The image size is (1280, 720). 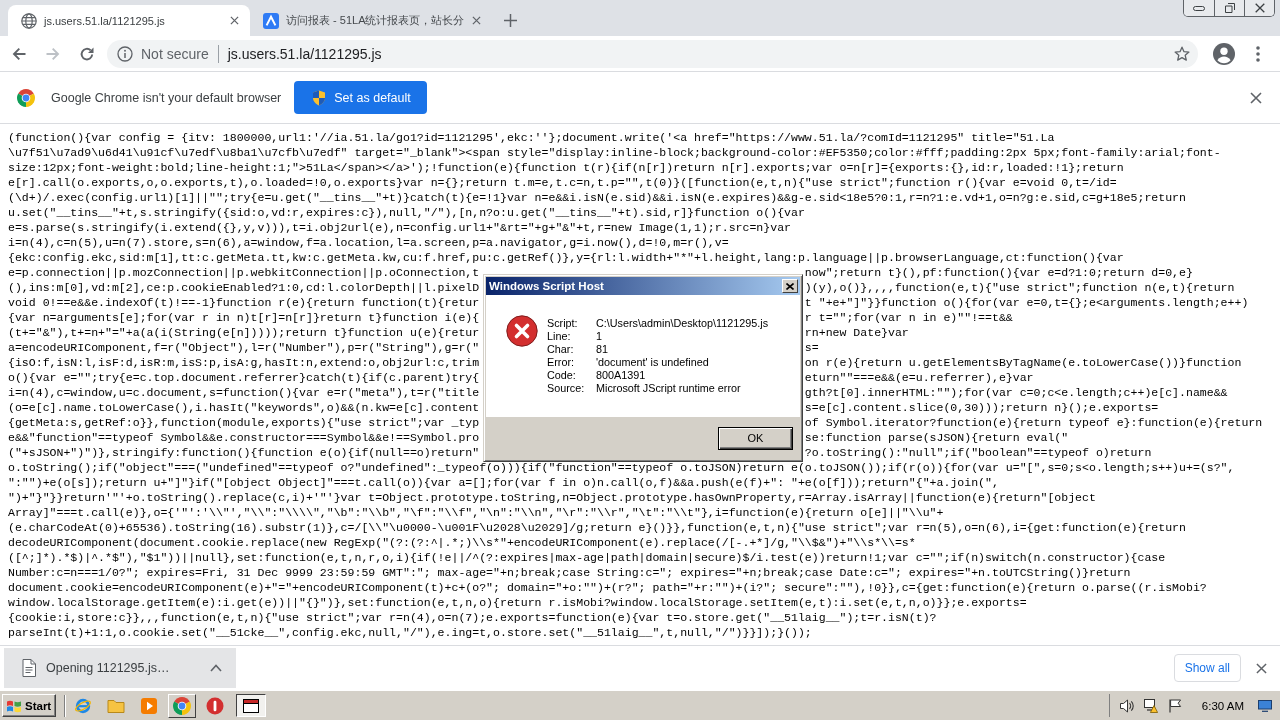 What do you see at coordinates (87, 53) in the screenshot?
I see `reload-icon` at bounding box center [87, 53].